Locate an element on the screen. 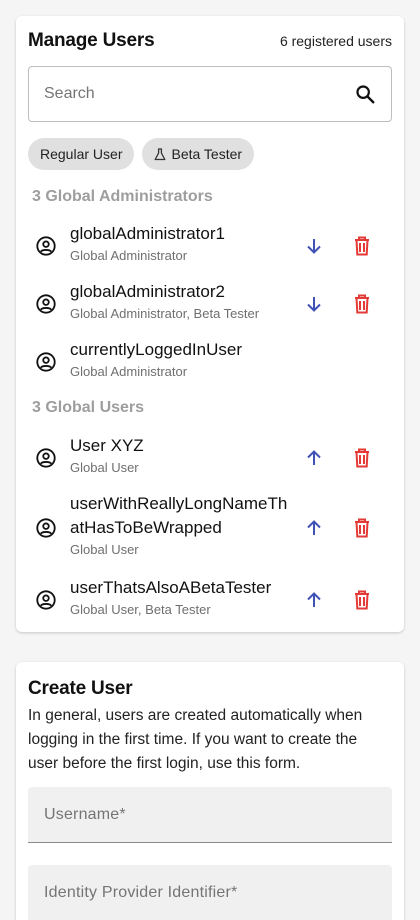  create-user-title: Create User is located at coordinates (80, 688).